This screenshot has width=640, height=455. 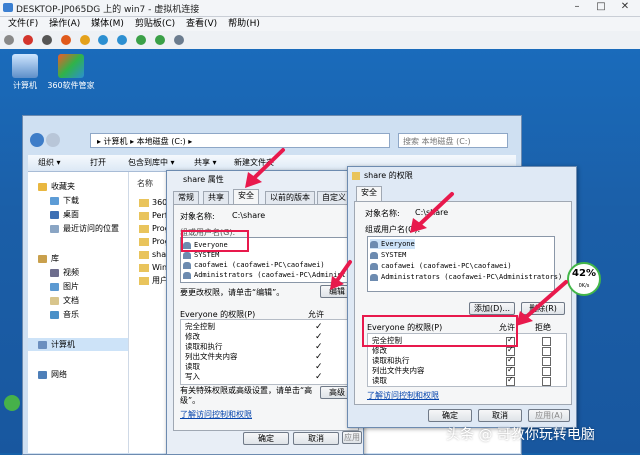 What do you see at coordinates (267, 165) in the screenshot?
I see `arrow-to-security-tab` at bounding box center [267, 165].